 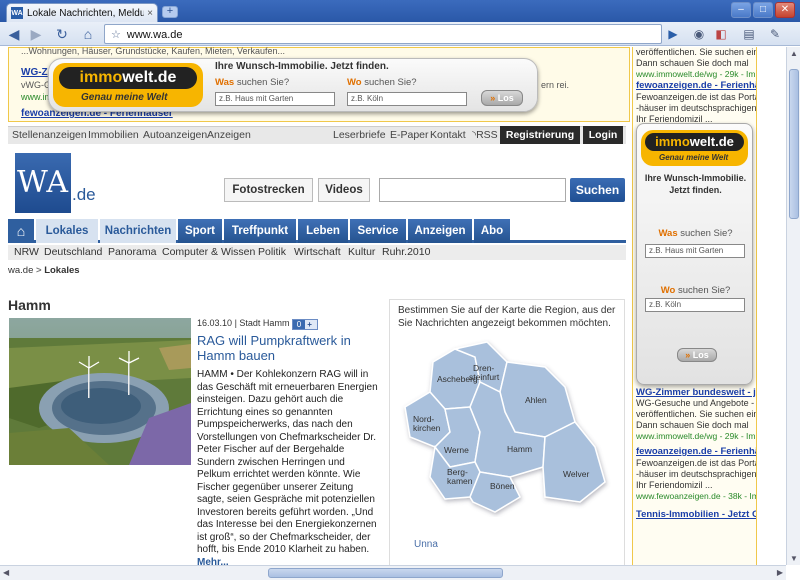 What do you see at coordinates (225, 82) in the screenshot?
I see `was-word: Was` at bounding box center [225, 82].